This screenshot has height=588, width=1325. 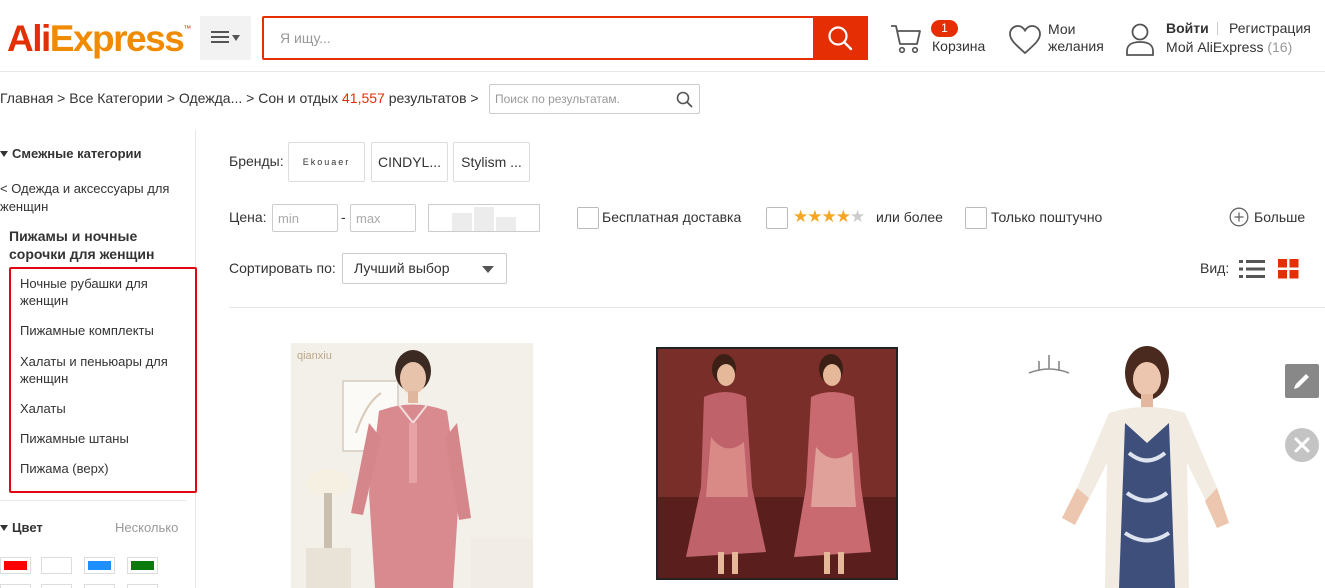 I want to click on user-icon, so click(x=1140, y=39).